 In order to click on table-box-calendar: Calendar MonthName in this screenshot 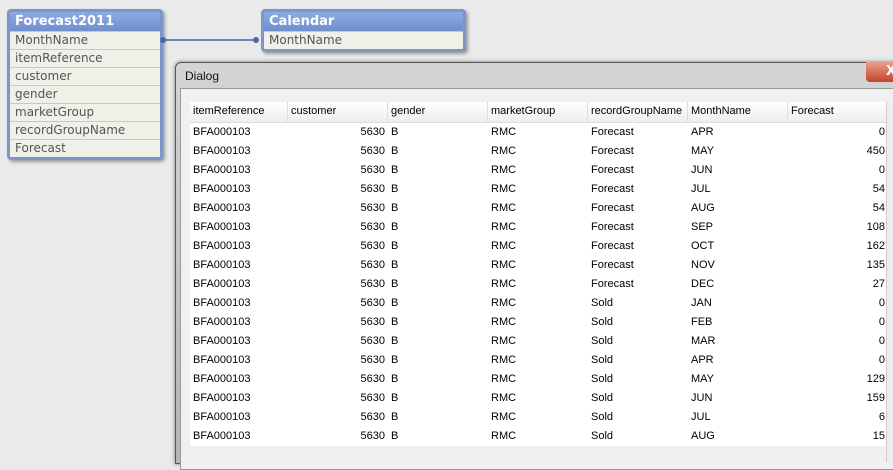, I will do `click(363, 30)`.